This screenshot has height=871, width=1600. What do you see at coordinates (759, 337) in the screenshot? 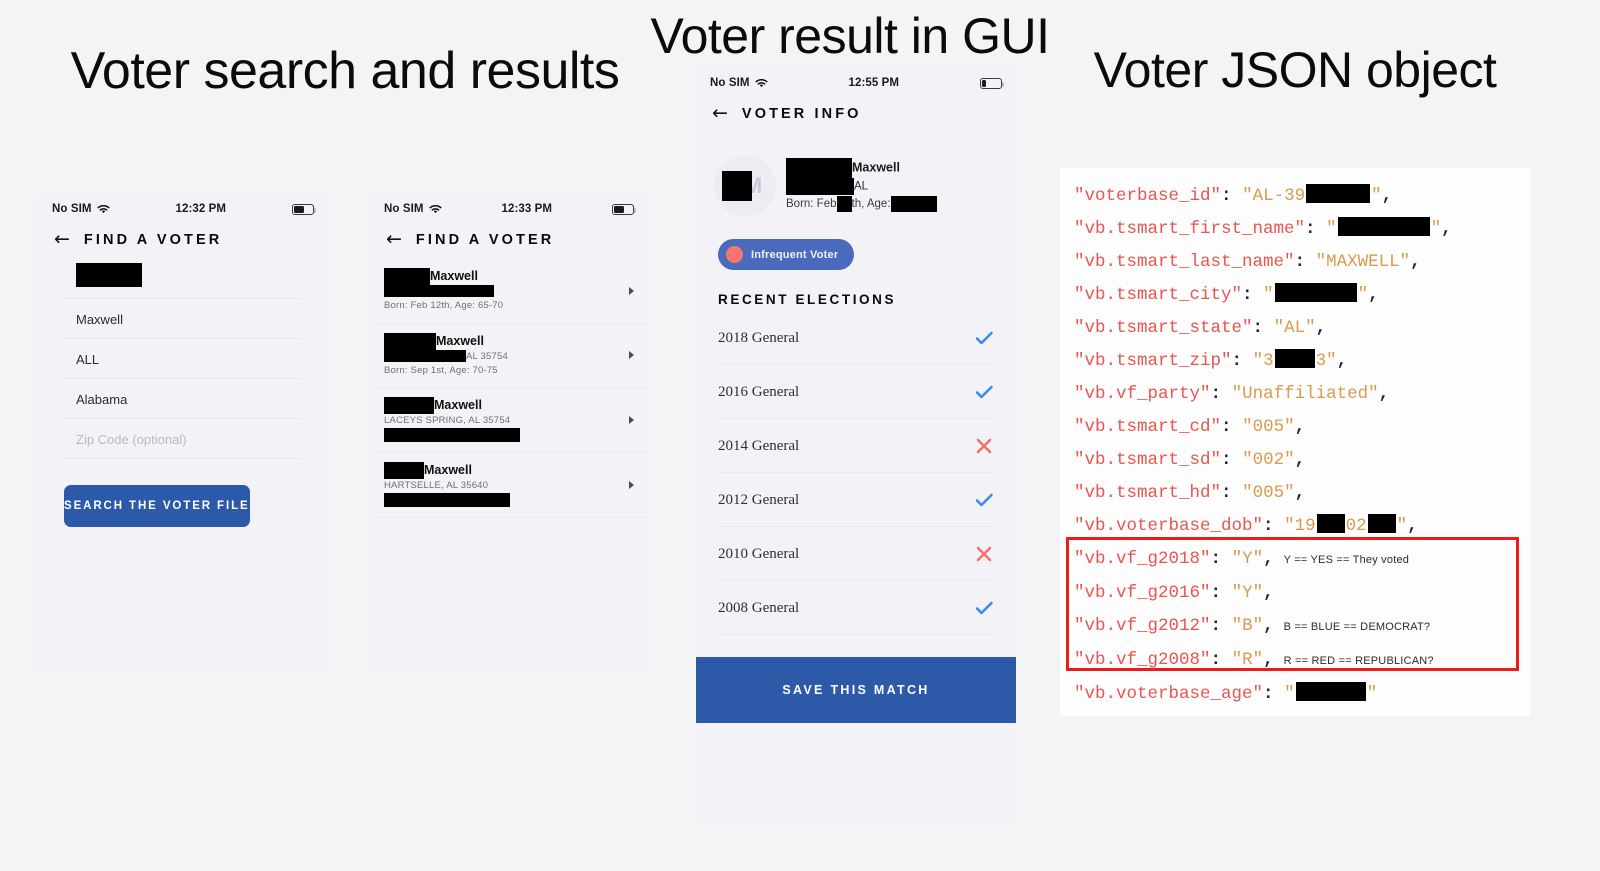
I see `election-label: 2018 General` at bounding box center [759, 337].